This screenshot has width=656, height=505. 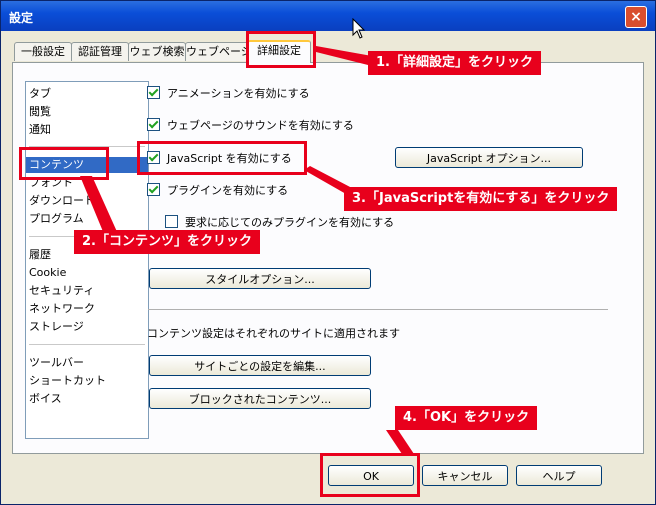 I want to click on arrow-step4, so click(x=400, y=442).